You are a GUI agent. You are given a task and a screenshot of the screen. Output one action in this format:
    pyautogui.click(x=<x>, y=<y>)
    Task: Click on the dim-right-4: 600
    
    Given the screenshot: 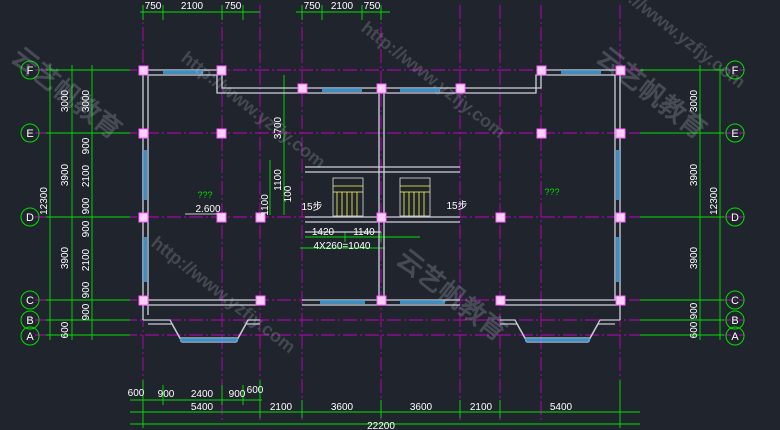 What is the action you would take?
    pyautogui.click(x=694, y=329)
    